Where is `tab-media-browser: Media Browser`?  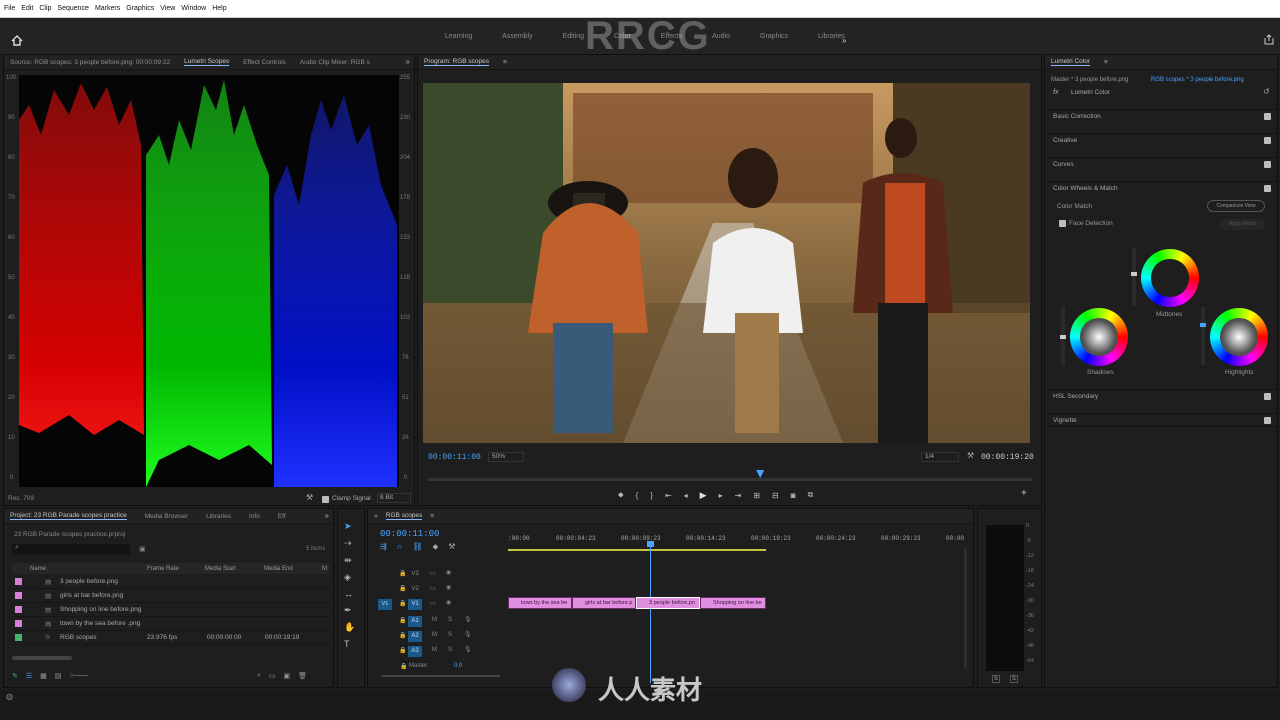 tab-media-browser: Media Browser is located at coordinates (166, 516).